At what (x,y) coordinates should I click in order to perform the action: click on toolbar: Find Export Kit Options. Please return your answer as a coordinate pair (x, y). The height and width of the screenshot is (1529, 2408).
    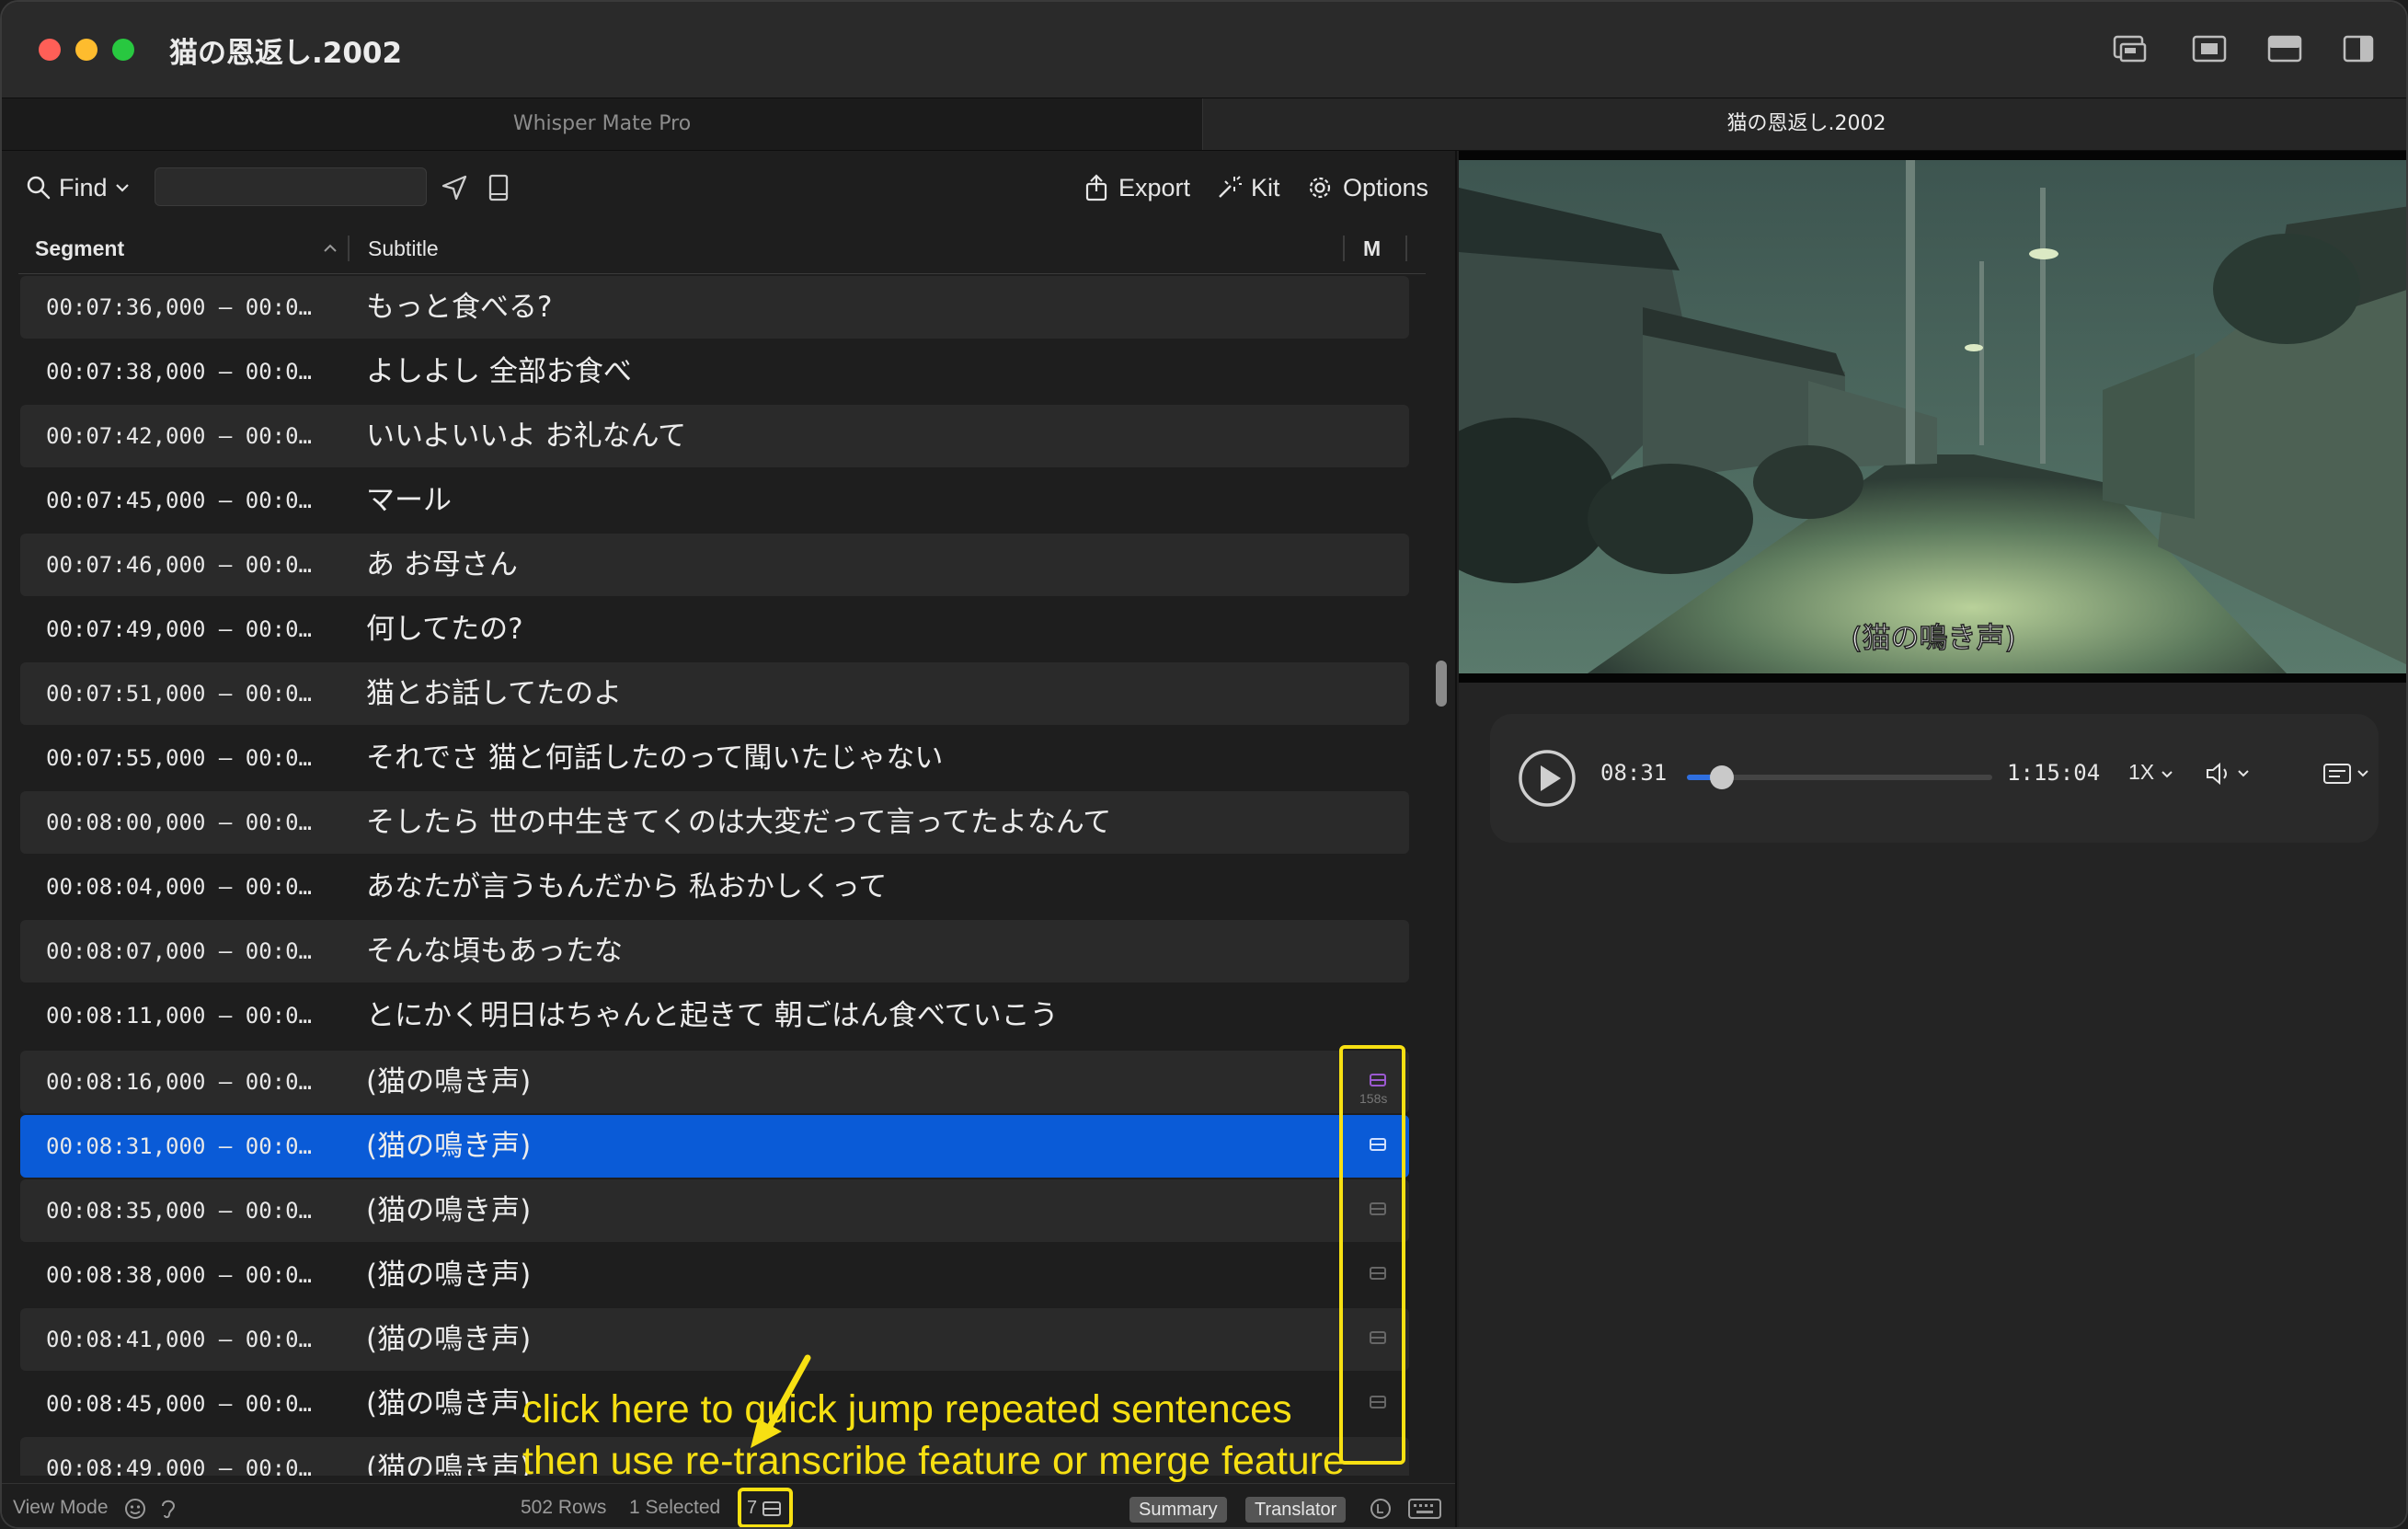
    Looking at the image, I should click on (728, 187).